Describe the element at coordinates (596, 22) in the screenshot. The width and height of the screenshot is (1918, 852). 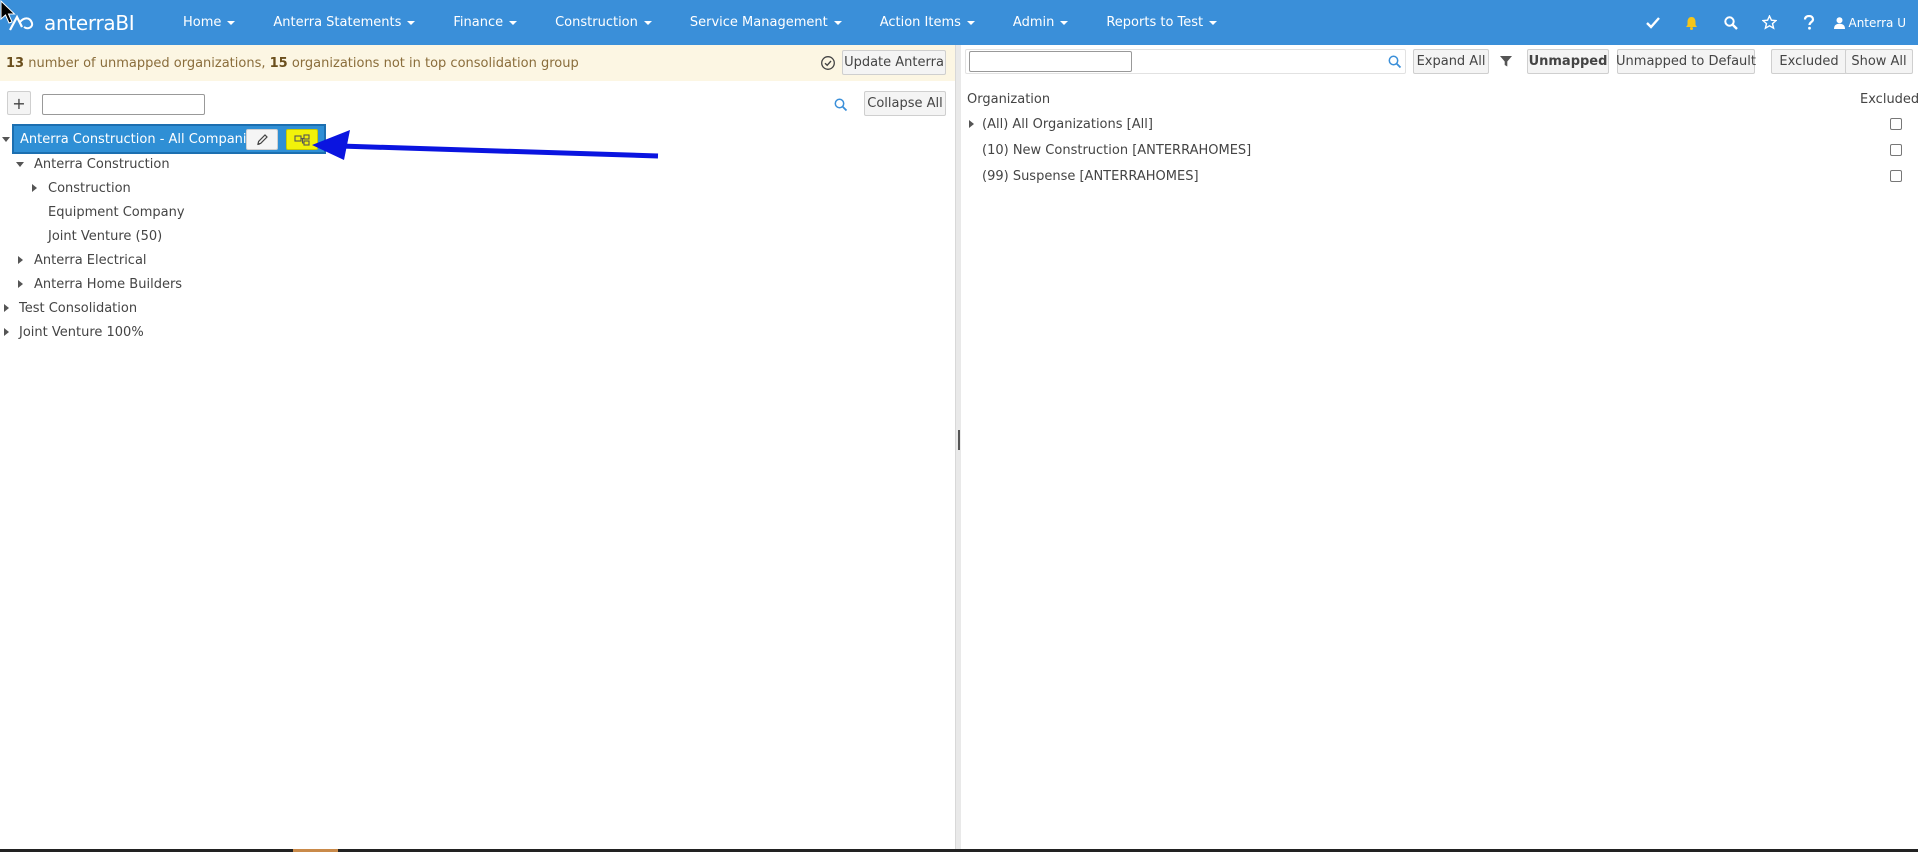
I see `menu-label: Construction` at that location.